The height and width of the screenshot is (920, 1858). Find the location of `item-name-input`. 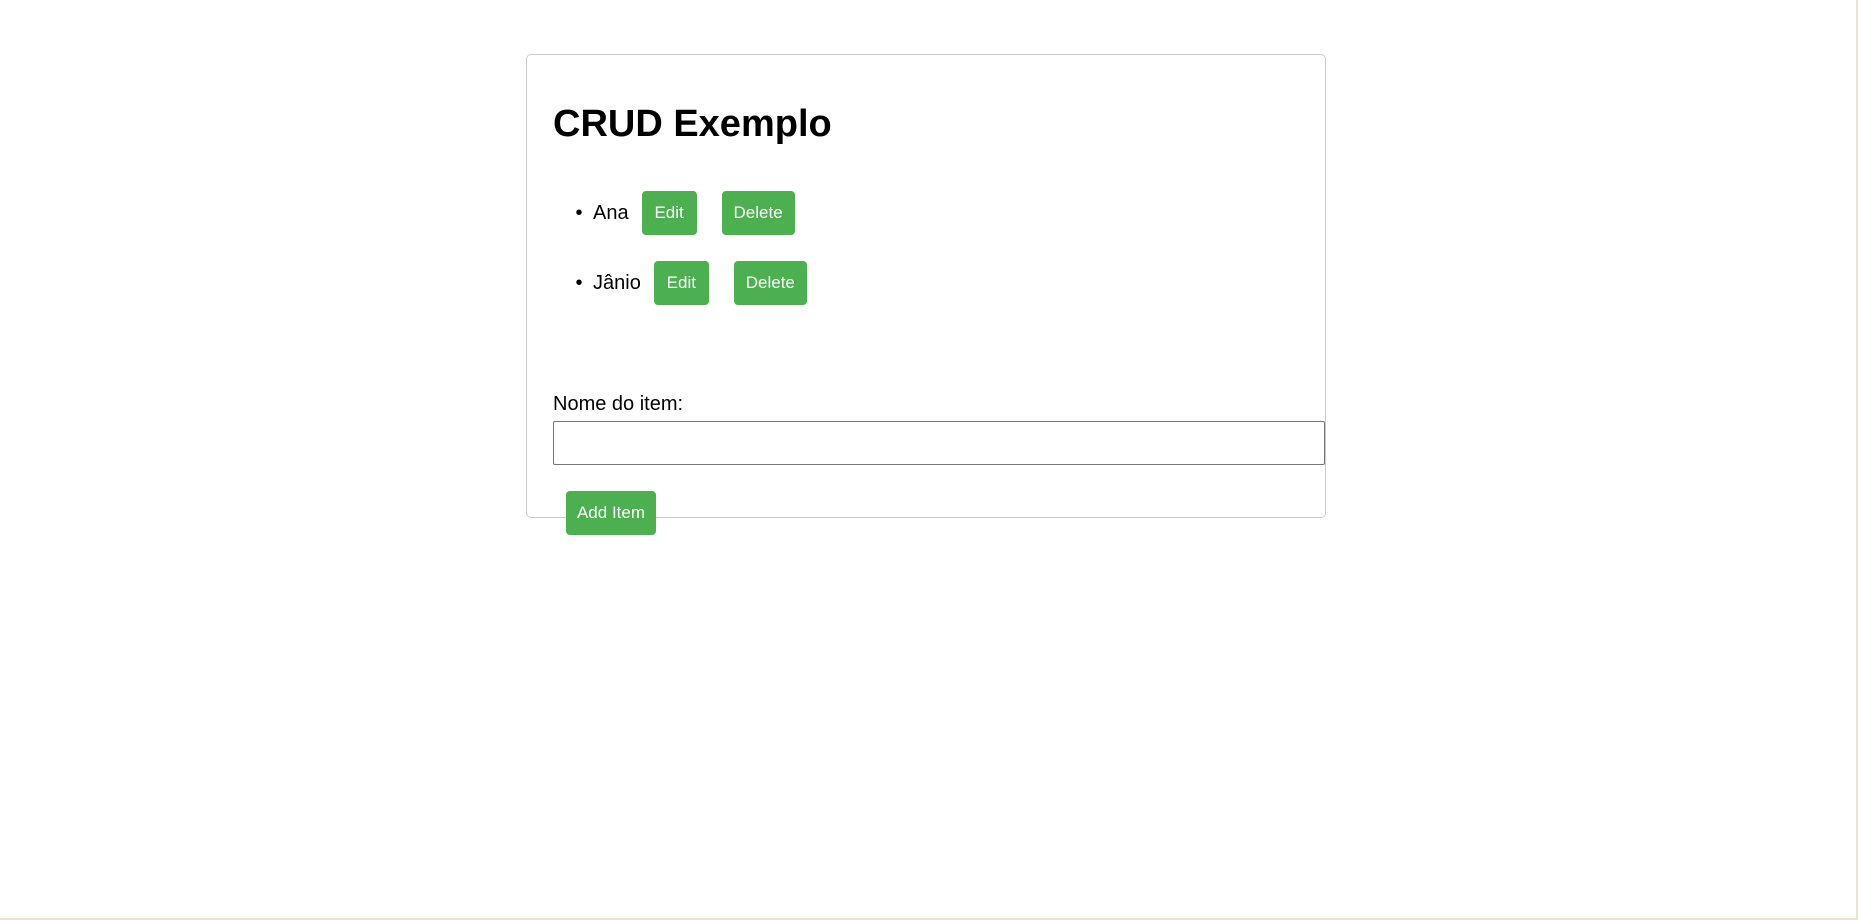

item-name-input is located at coordinates (939, 443).